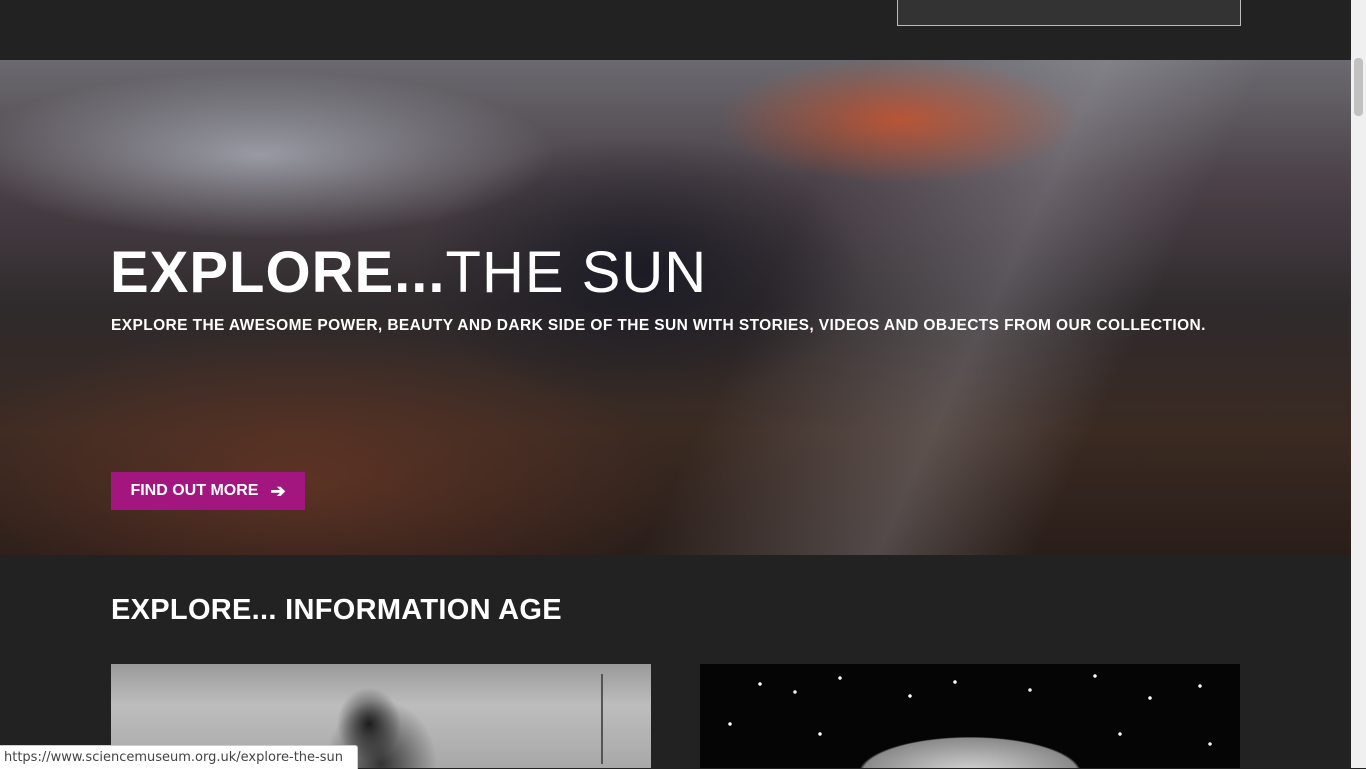  Describe the element at coordinates (1358, 87) in the screenshot. I see `scrollbar-thumb` at that location.